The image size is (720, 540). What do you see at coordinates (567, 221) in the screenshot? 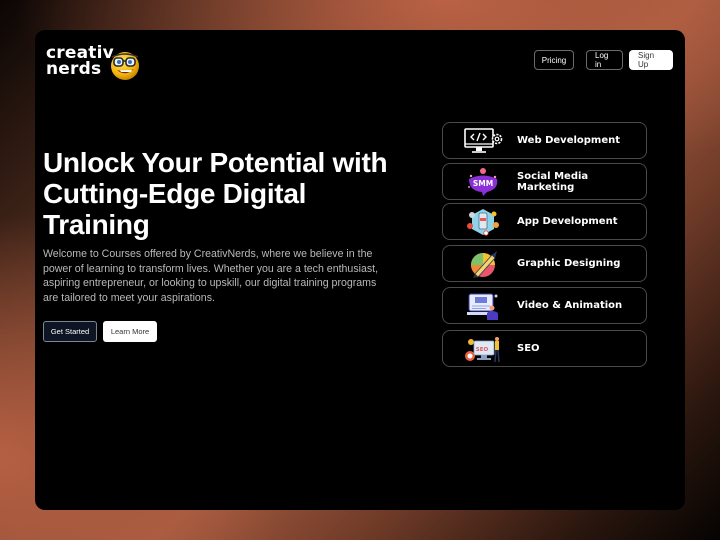
I see `course-label: App Development` at bounding box center [567, 221].